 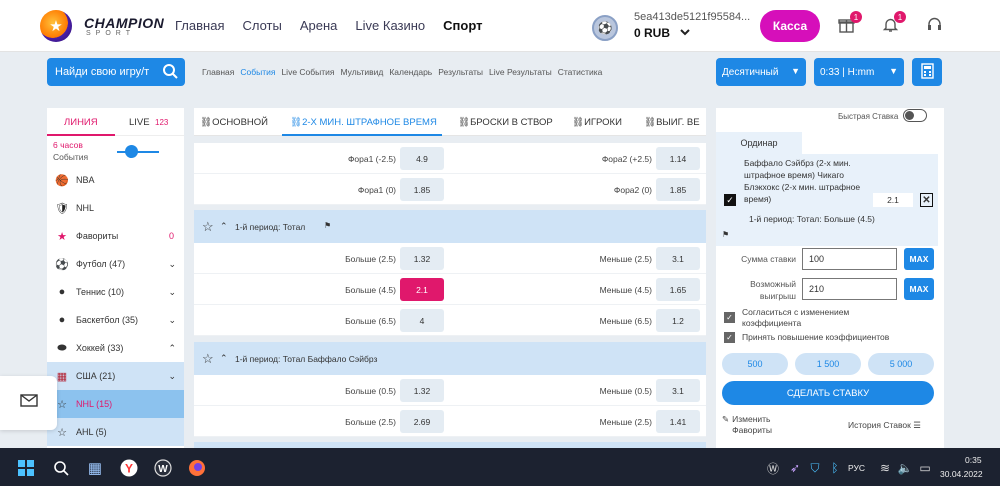 What do you see at coordinates (450, 358) in the screenshot?
I see `market-group-header: ☆ ⌃ 1-й период: Тотал Баффало Сэйбрз` at bounding box center [450, 358].